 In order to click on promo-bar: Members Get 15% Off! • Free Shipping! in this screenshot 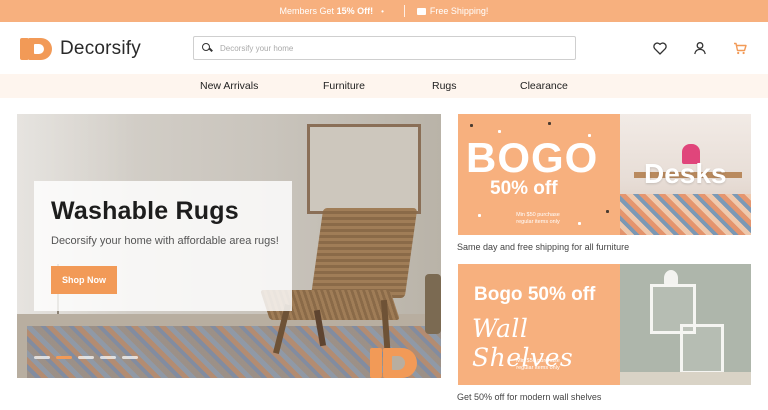, I will do `click(384, 11)`.